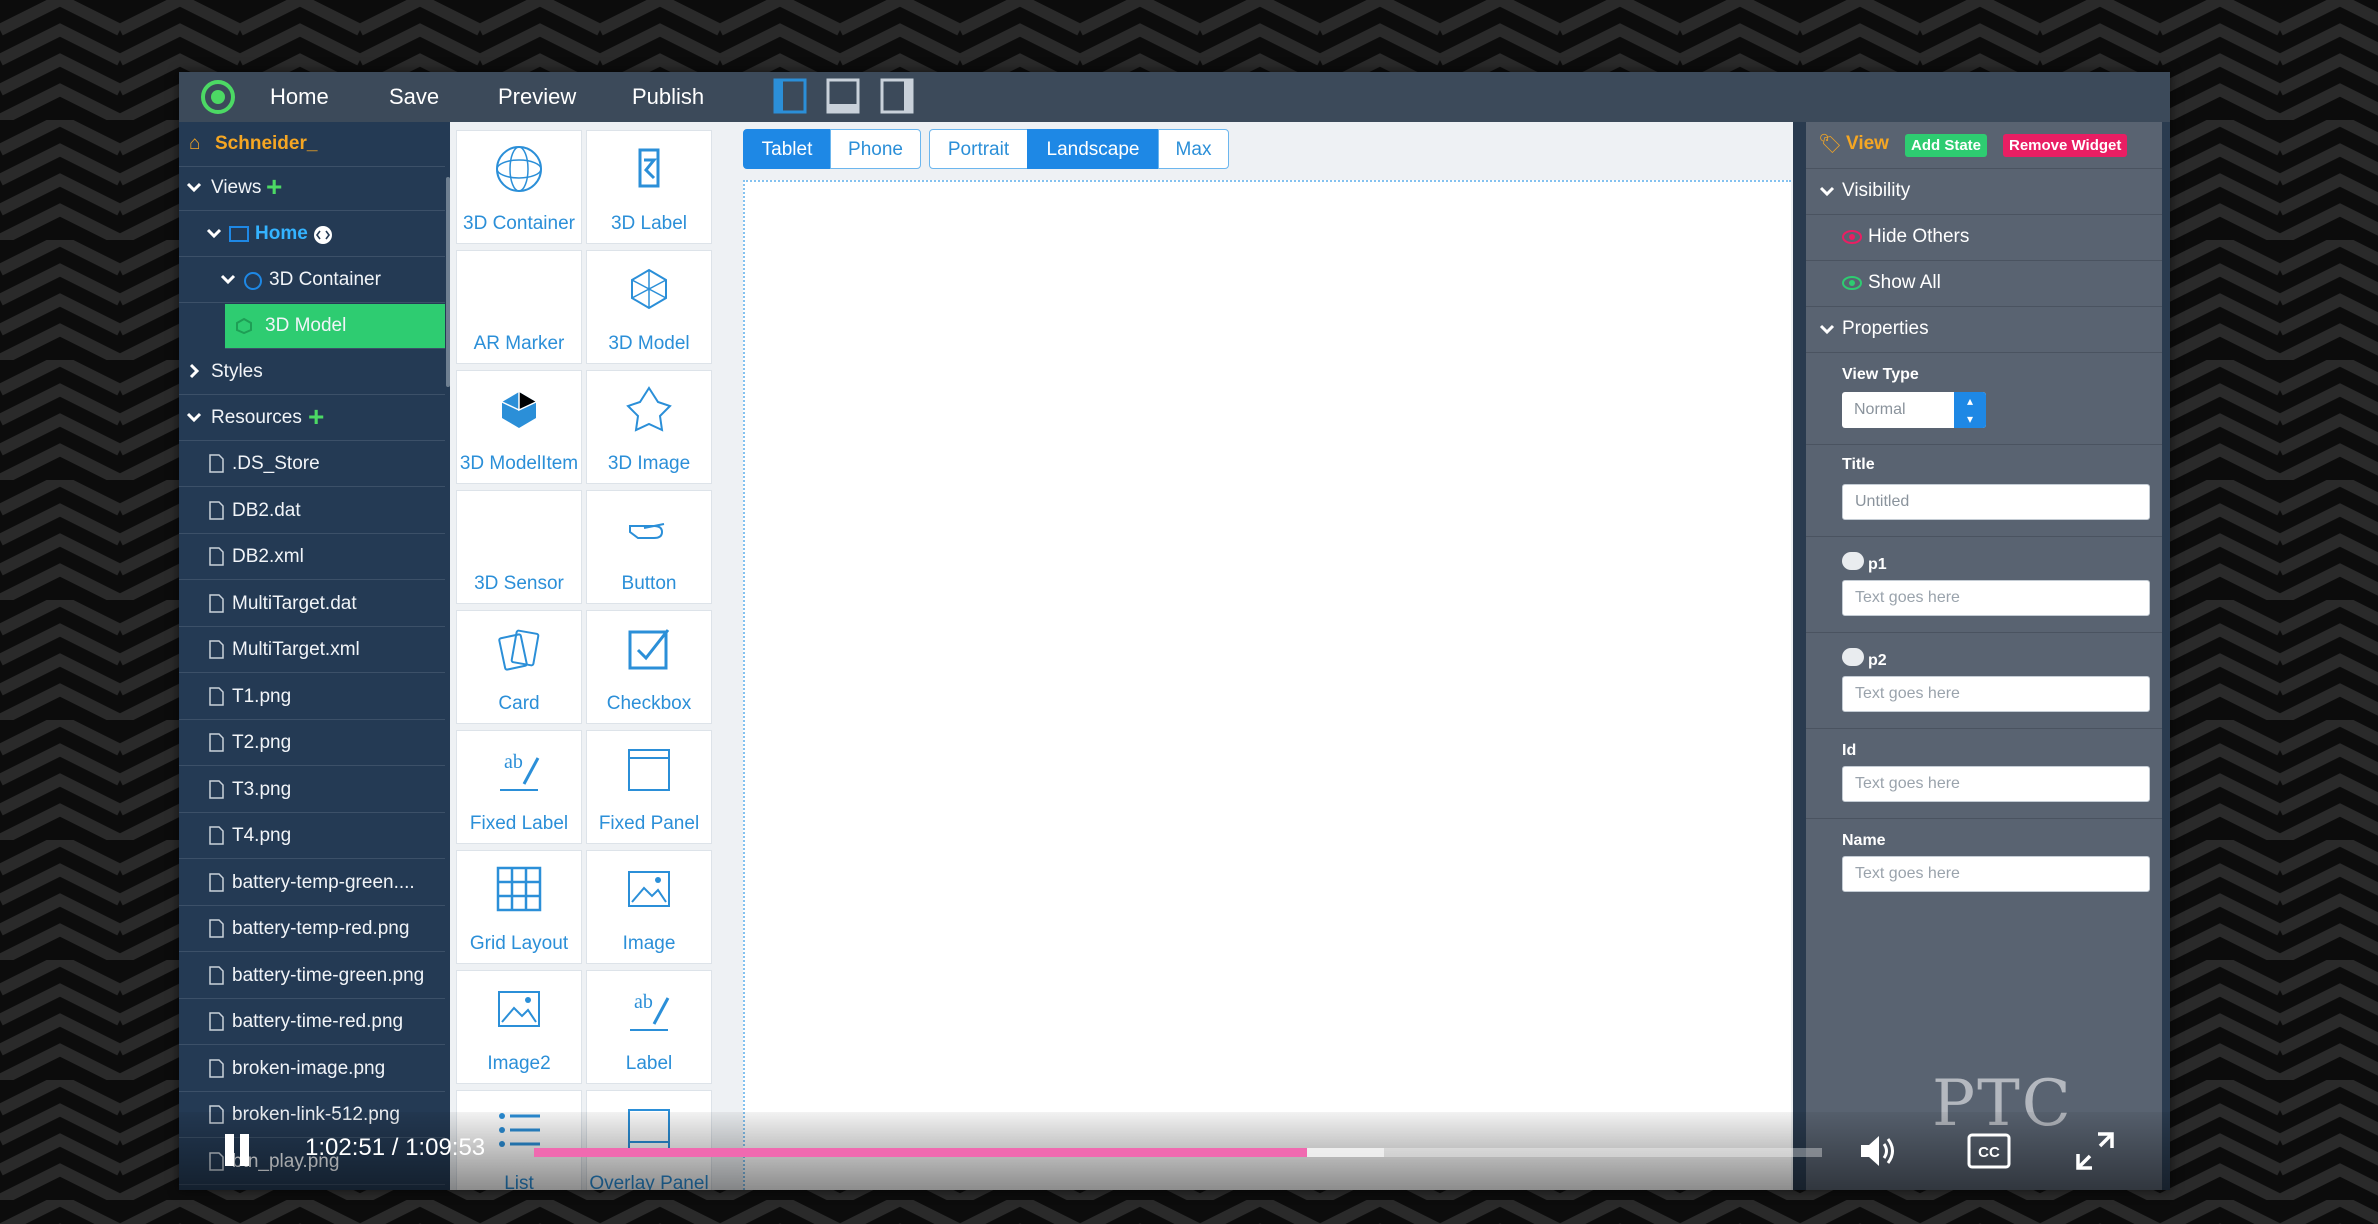  Describe the element at coordinates (312, 604) in the screenshot. I see `resource-file-row: MultiTarget.dat` at that location.